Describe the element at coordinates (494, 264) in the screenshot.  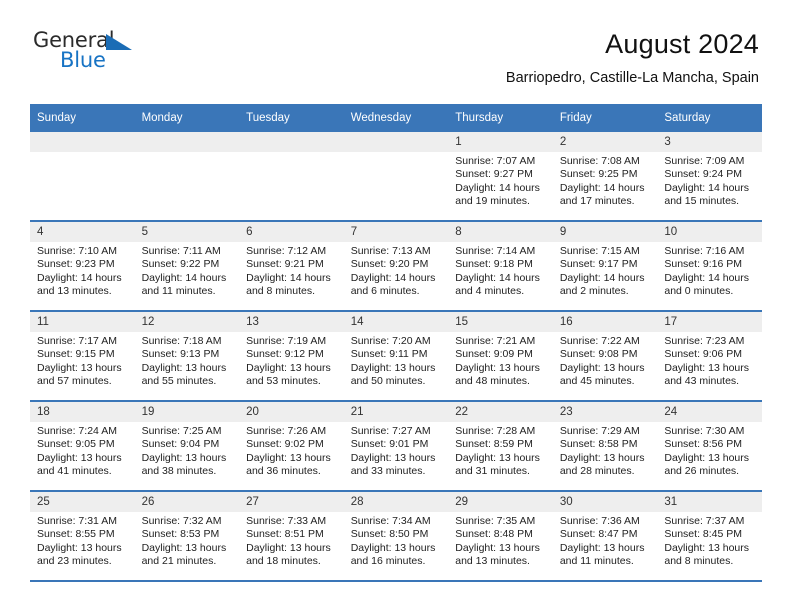
I see `sunset-time: Sunset: 9:18 PM` at that location.